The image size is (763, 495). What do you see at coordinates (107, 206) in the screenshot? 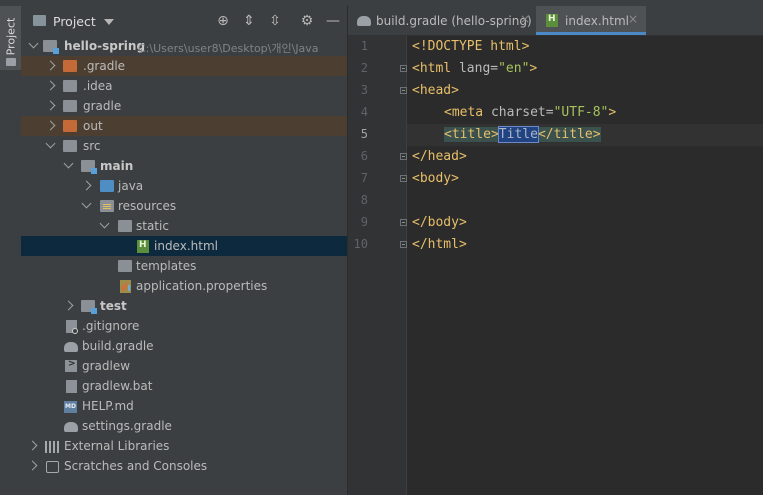
I see `resources-folder-icon` at bounding box center [107, 206].